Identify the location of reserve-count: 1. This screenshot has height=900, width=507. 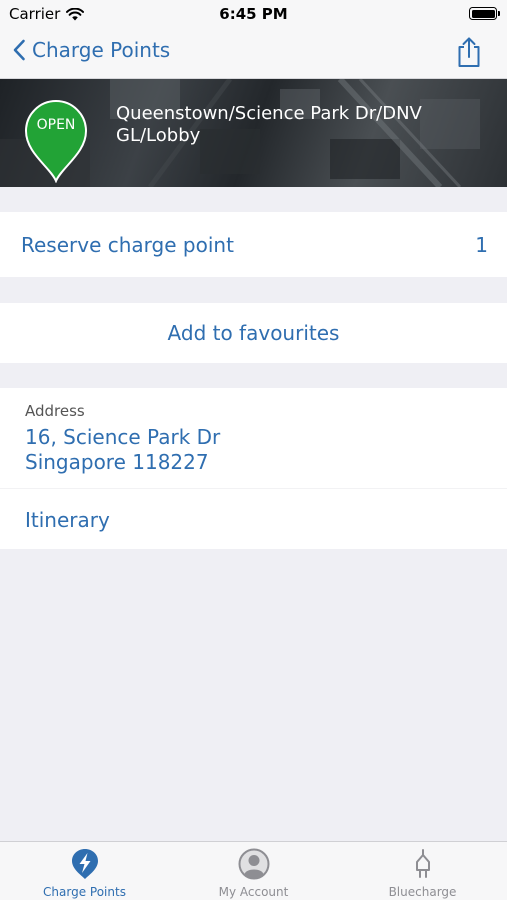
(481, 245).